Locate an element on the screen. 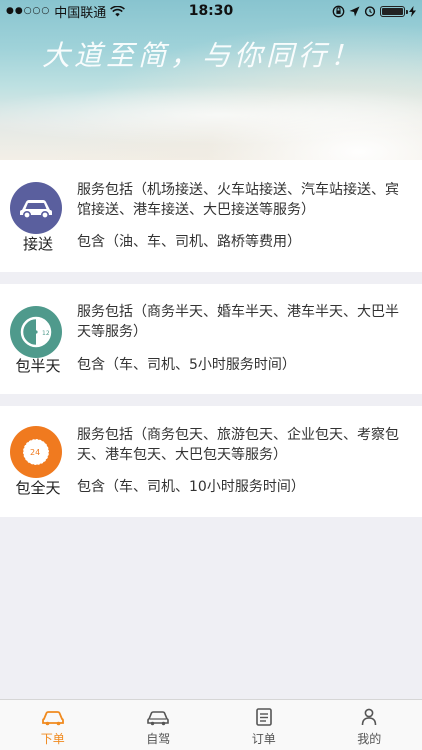 The width and height of the screenshot is (422, 750). tab-order: 下单 is located at coordinates (53, 725).